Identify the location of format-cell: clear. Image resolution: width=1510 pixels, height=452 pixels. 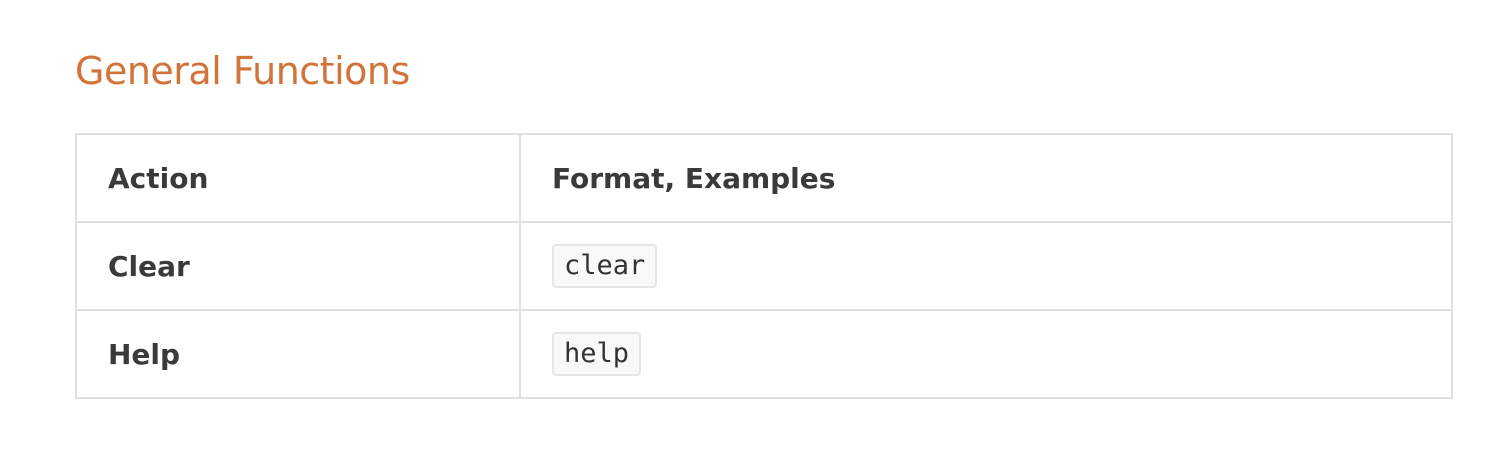
(986, 266).